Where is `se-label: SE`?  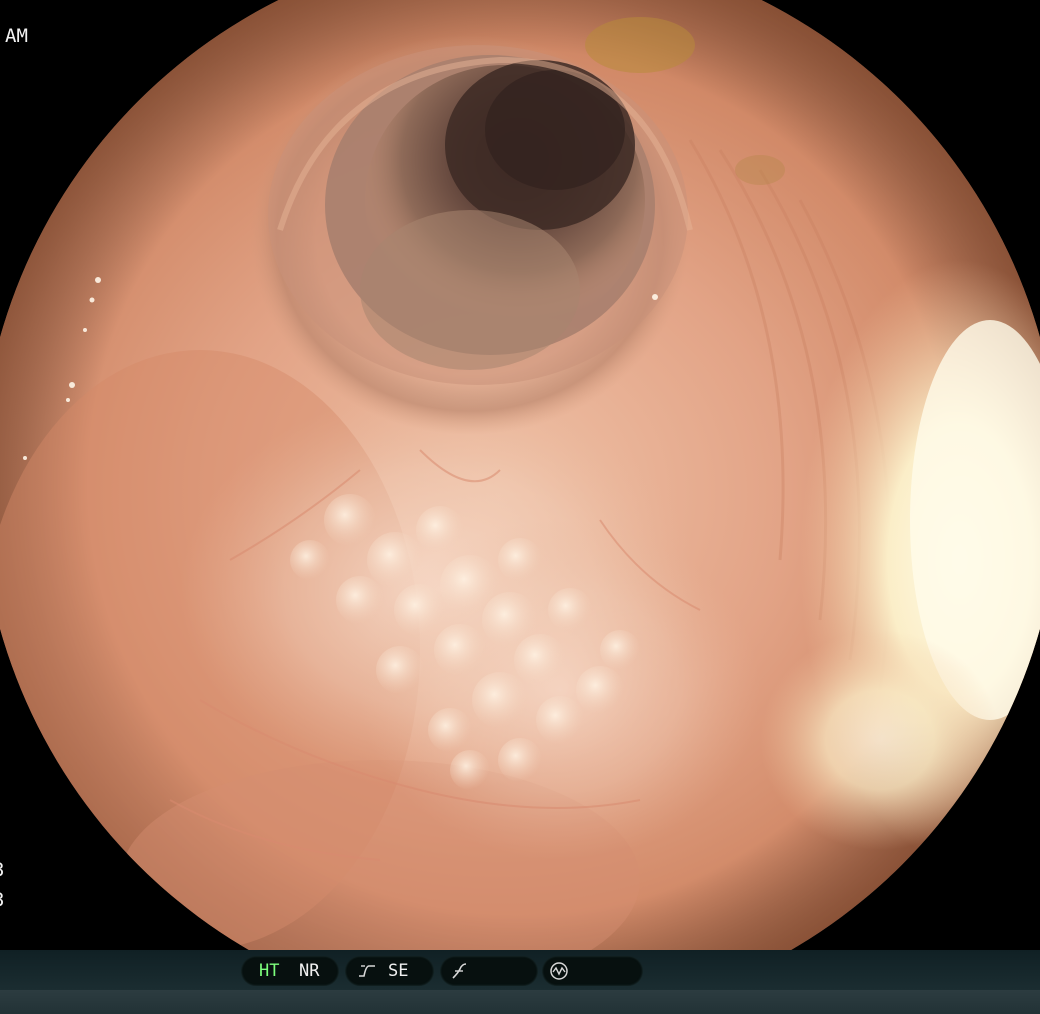
se-label: SE is located at coordinates (398, 971).